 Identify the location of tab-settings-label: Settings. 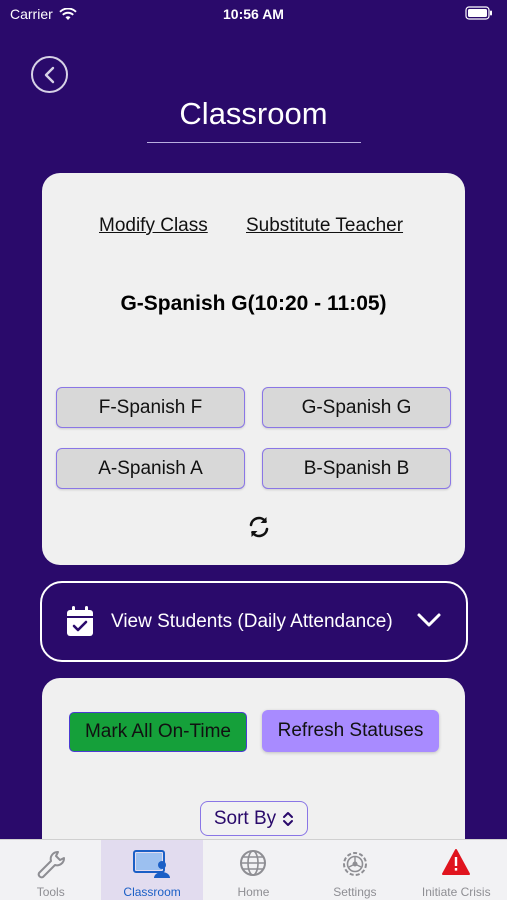
(355, 892).